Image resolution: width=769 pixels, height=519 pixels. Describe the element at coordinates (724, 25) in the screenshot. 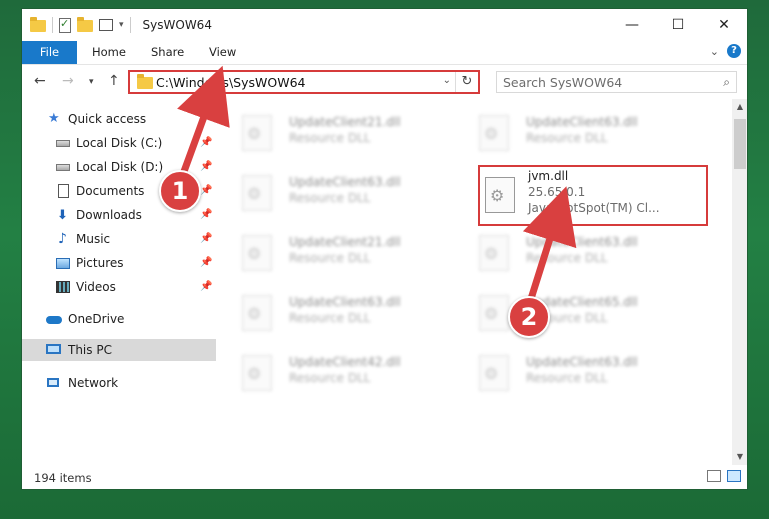

I see `close-button: ✕` at that location.